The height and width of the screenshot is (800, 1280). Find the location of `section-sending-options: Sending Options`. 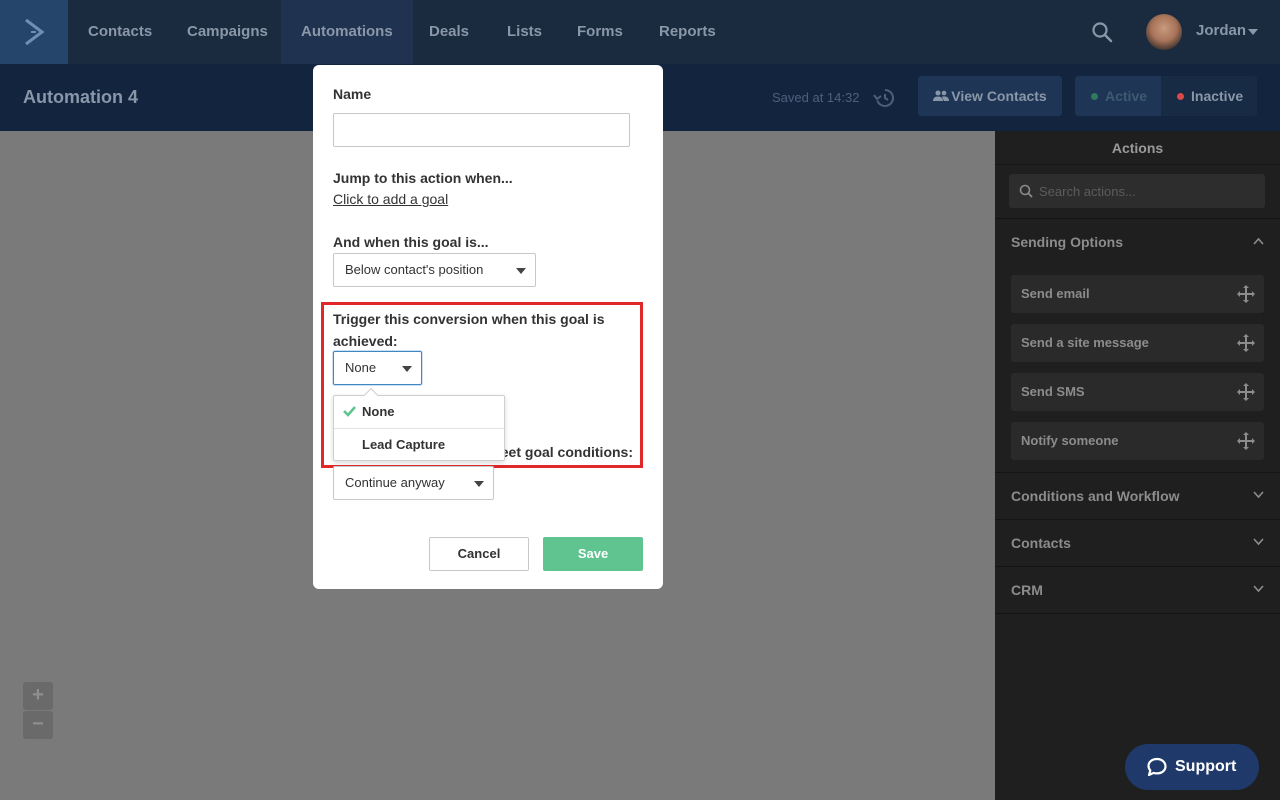

section-sending-options: Sending Options is located at coordinates (1137, 241).